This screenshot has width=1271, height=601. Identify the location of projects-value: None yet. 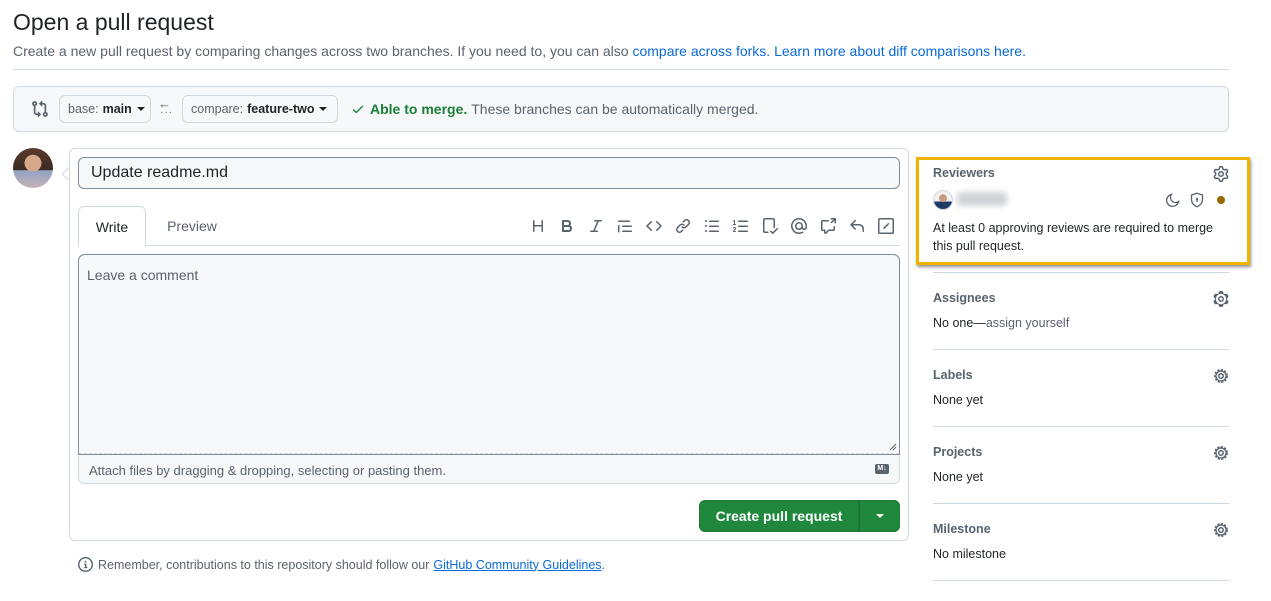
(958, 477).